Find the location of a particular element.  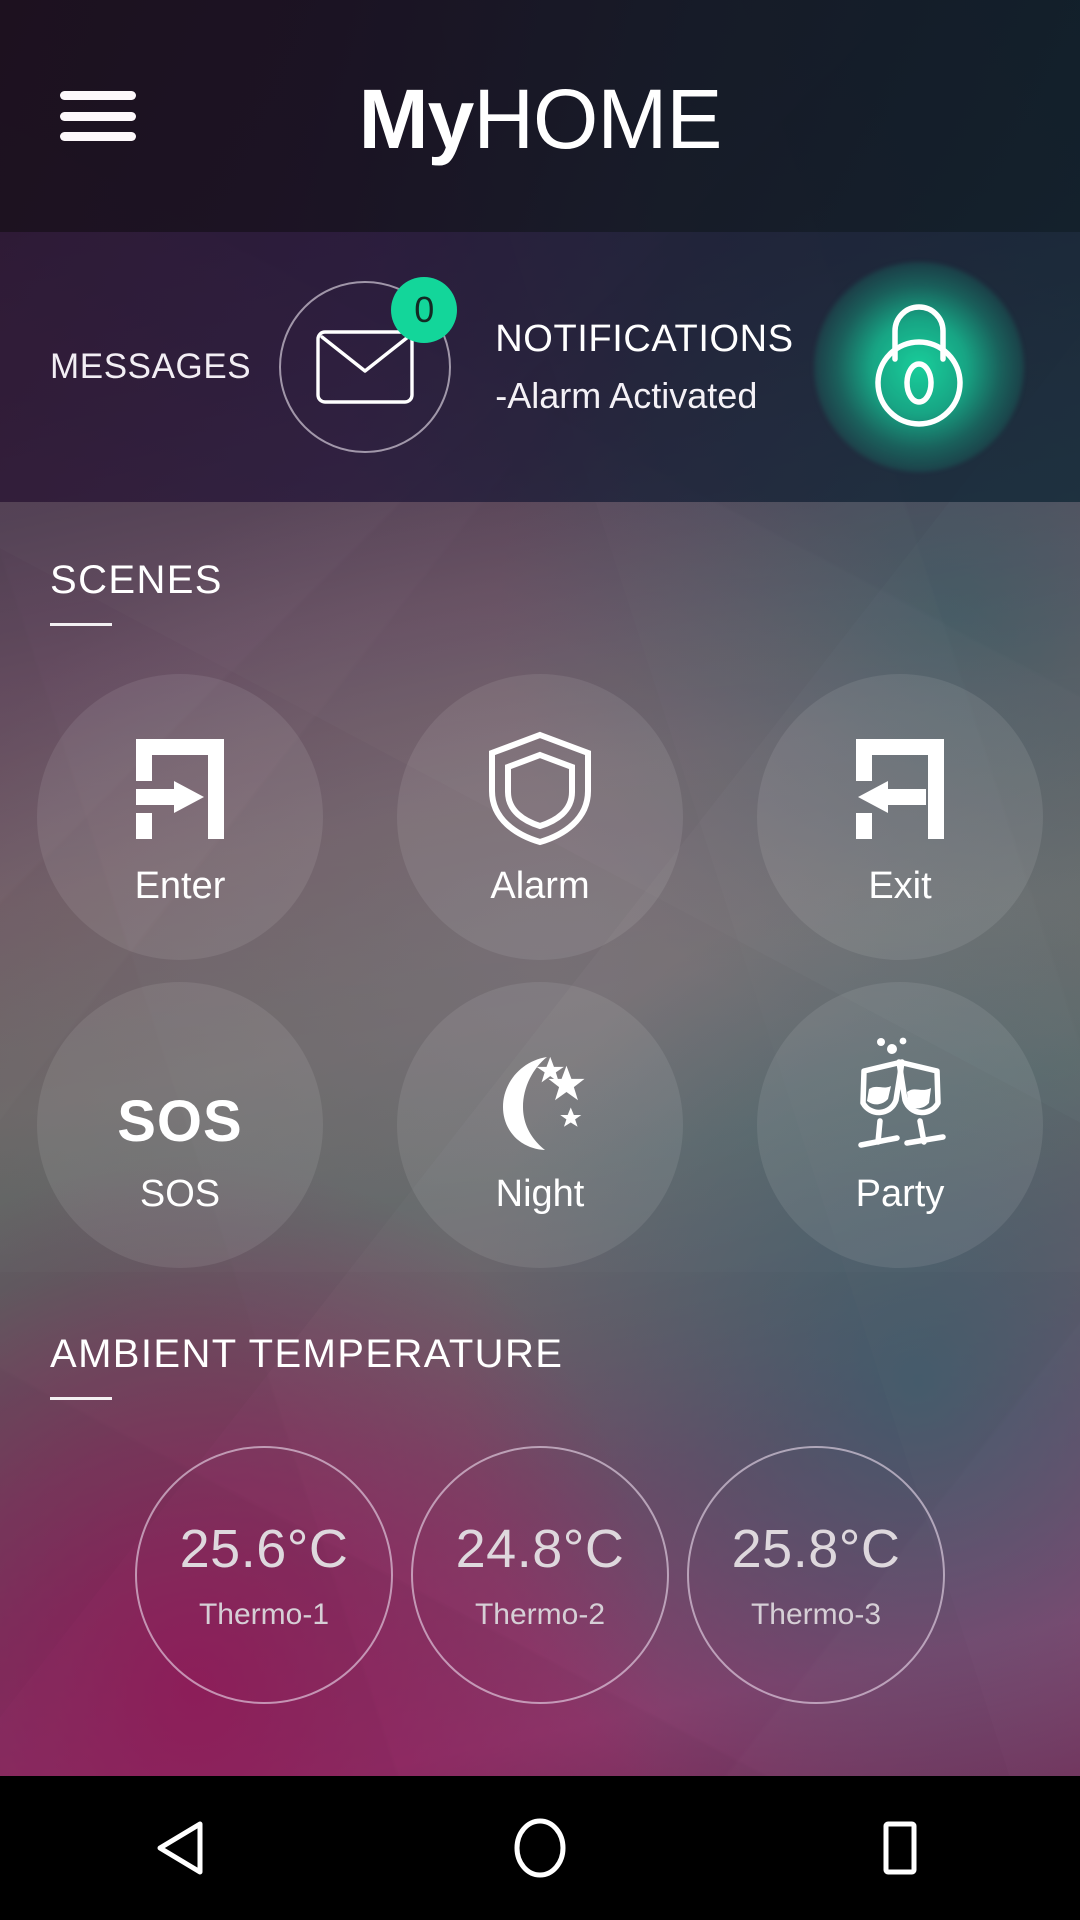

scene-button-alarm: Alarm is located at coordinates (540, 817).